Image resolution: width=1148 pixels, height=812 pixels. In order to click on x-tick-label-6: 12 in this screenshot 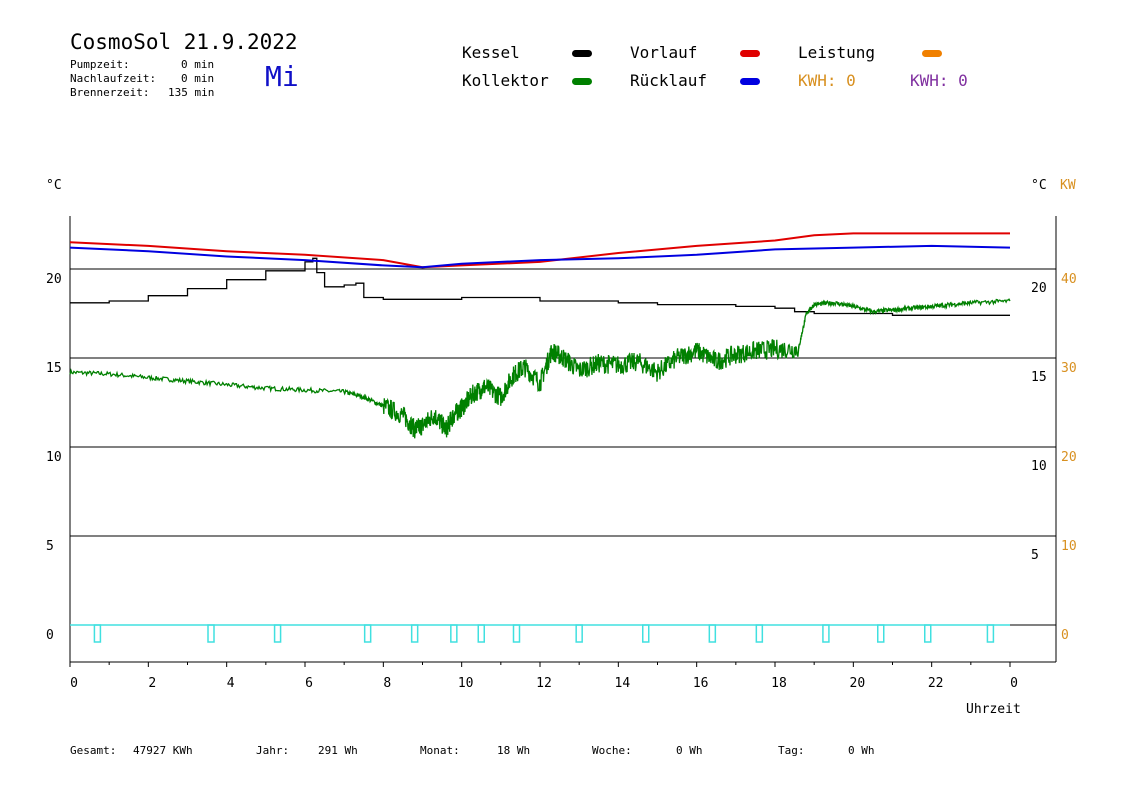, I will do `click(544, 683)`.